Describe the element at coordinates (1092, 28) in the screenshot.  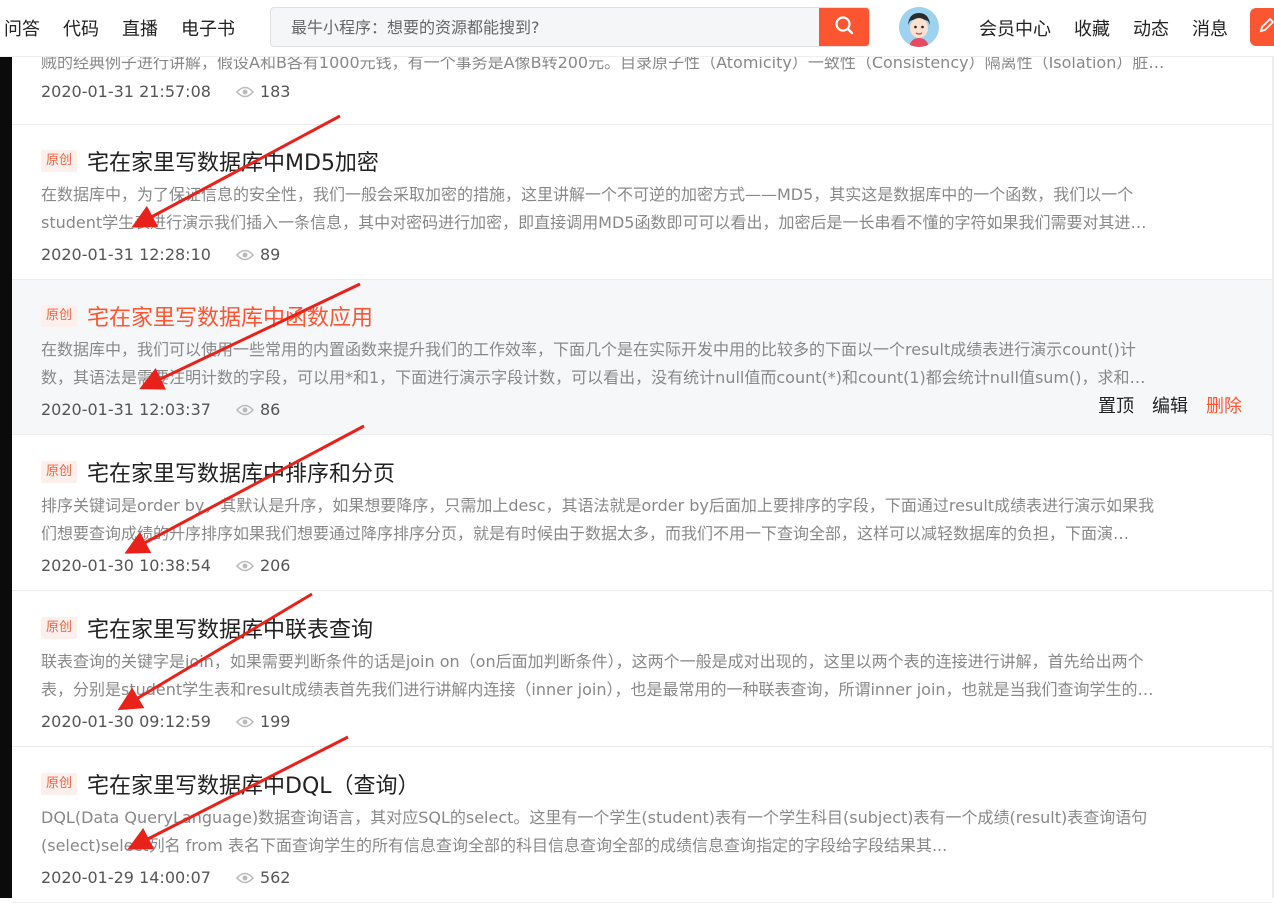
I see `nav-item-favorites: 收藏` at that location.